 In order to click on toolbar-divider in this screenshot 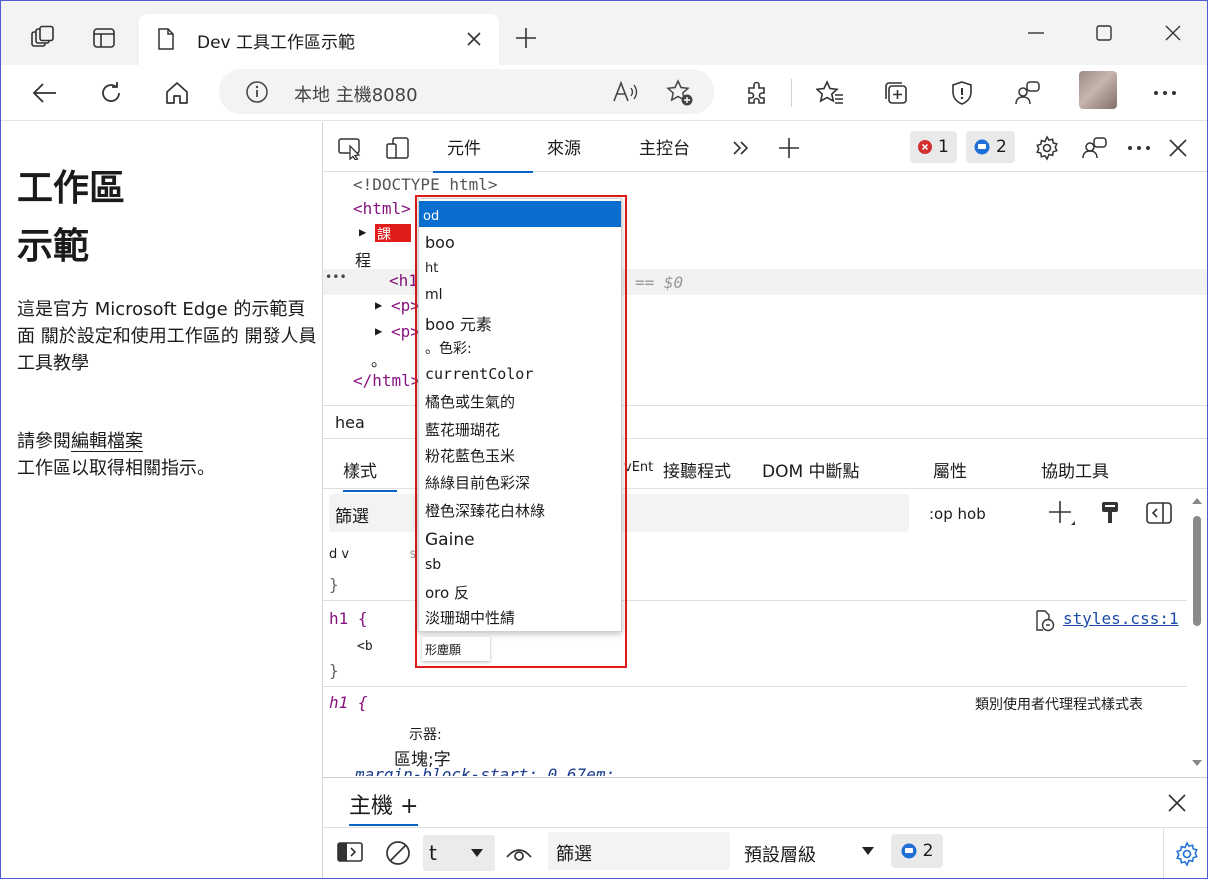, I will do `click(791, 93)`.